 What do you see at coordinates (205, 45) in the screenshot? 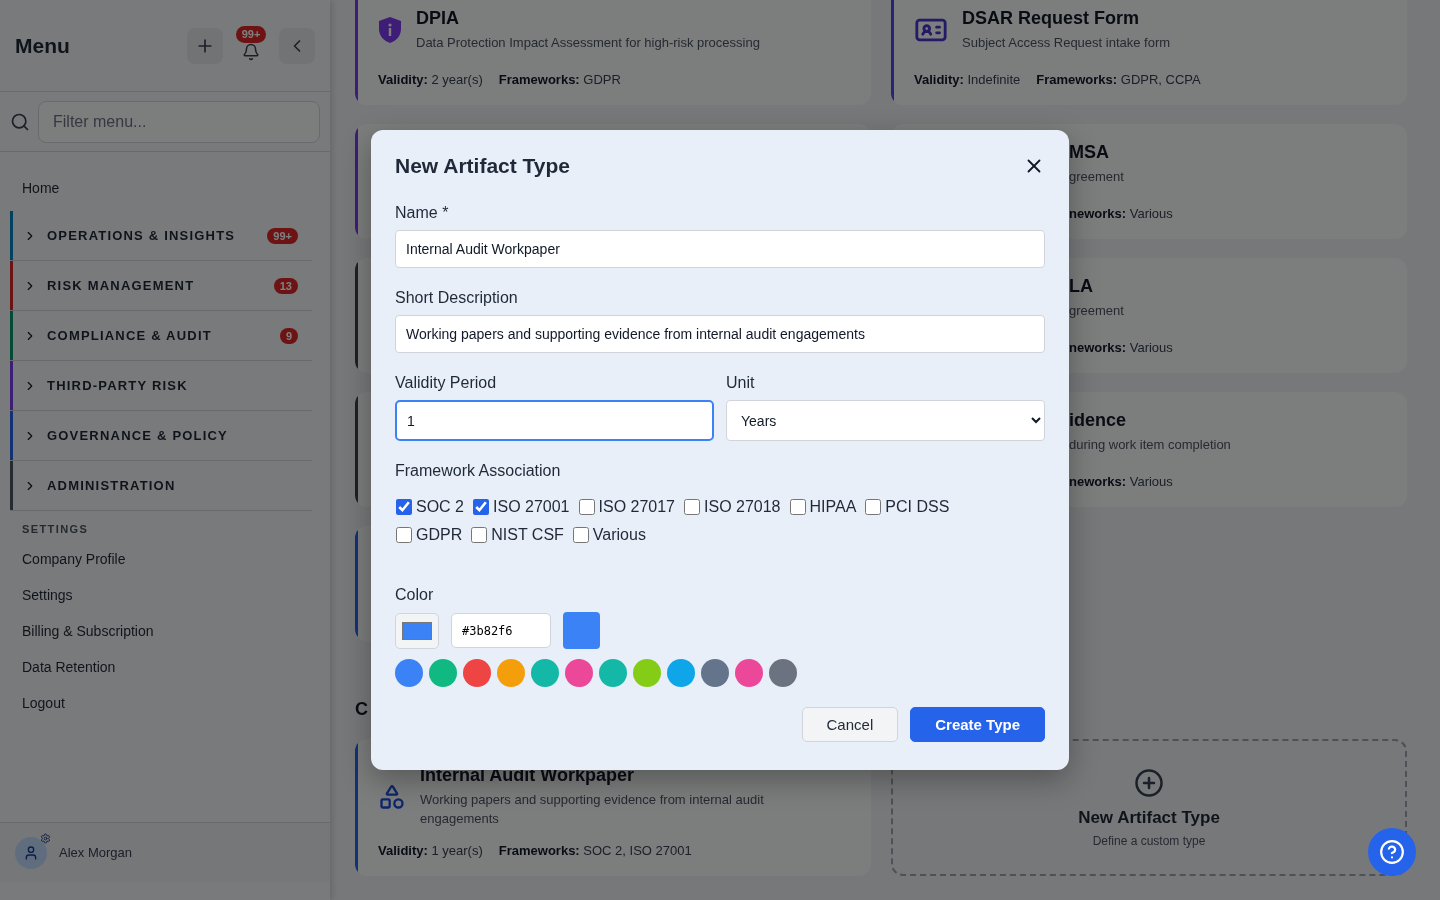
I see `add-button` at bounding box center [205, 45].